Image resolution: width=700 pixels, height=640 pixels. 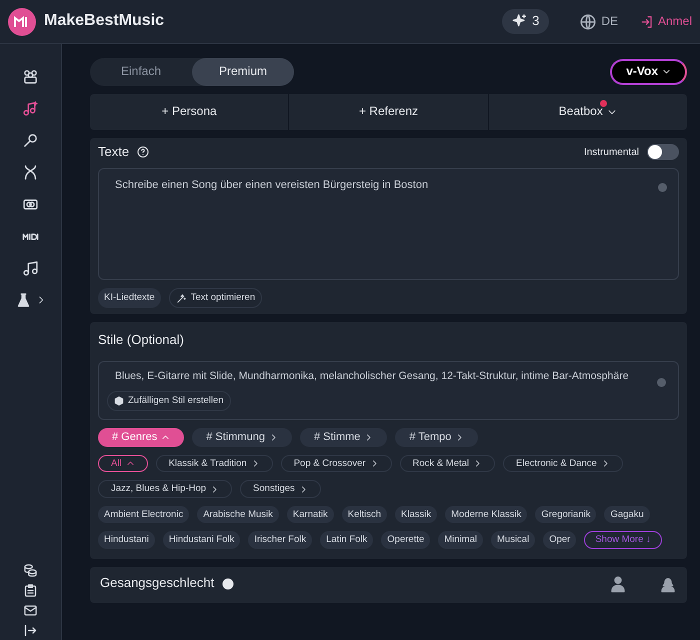 I want to click on genre-chip: Hindustani, so click(x=126, y=540).